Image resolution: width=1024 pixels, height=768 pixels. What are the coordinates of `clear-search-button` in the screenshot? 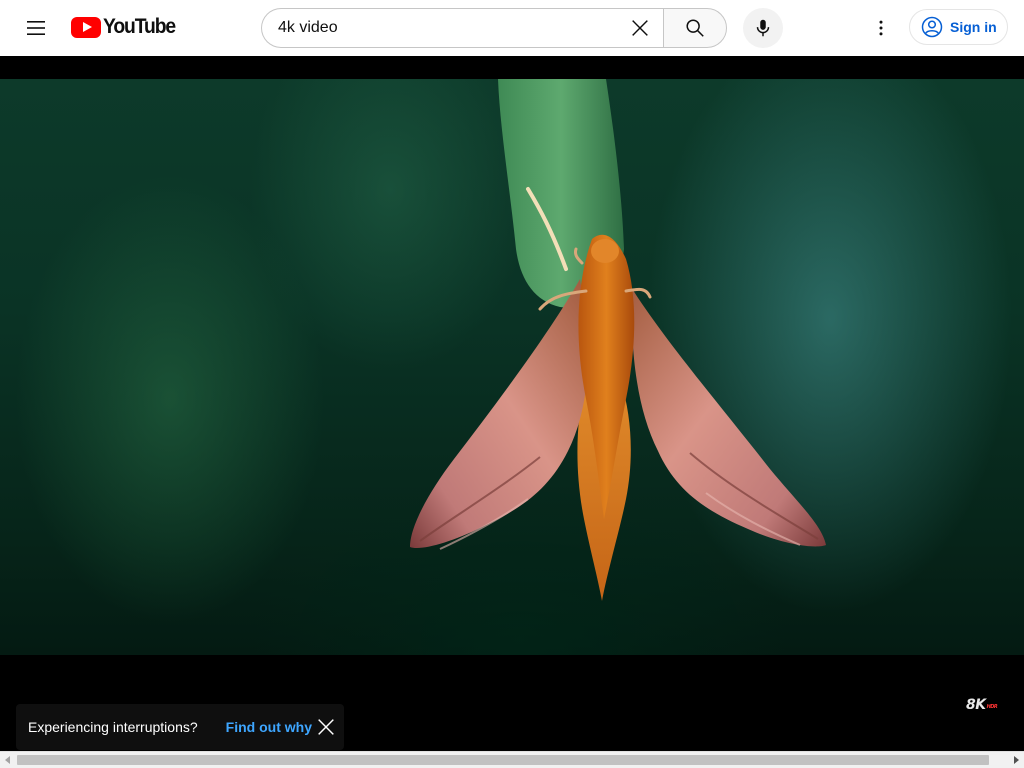 It's located at (640, 28).